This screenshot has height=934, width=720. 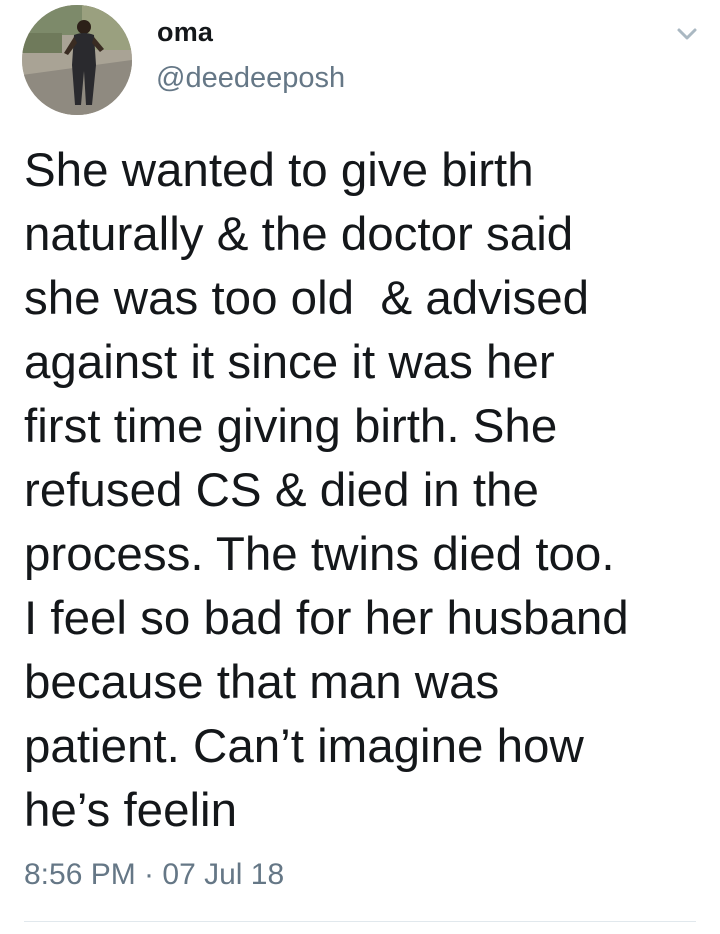 I want to click on user-handle: @deedeeposh, so click(x=250, y=78).